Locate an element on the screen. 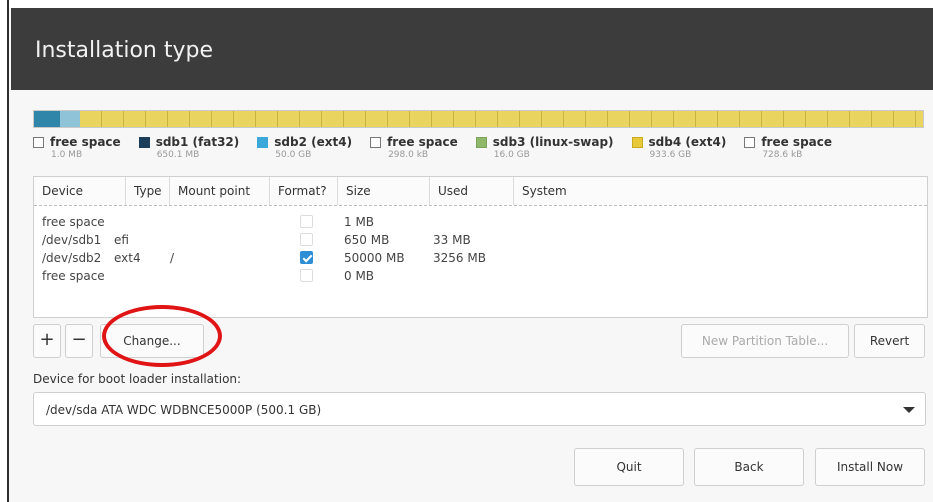 The height and width of the screenshot is (502, 933). legend-item: free space 728.6 kB is located at coordinates (788, 150).